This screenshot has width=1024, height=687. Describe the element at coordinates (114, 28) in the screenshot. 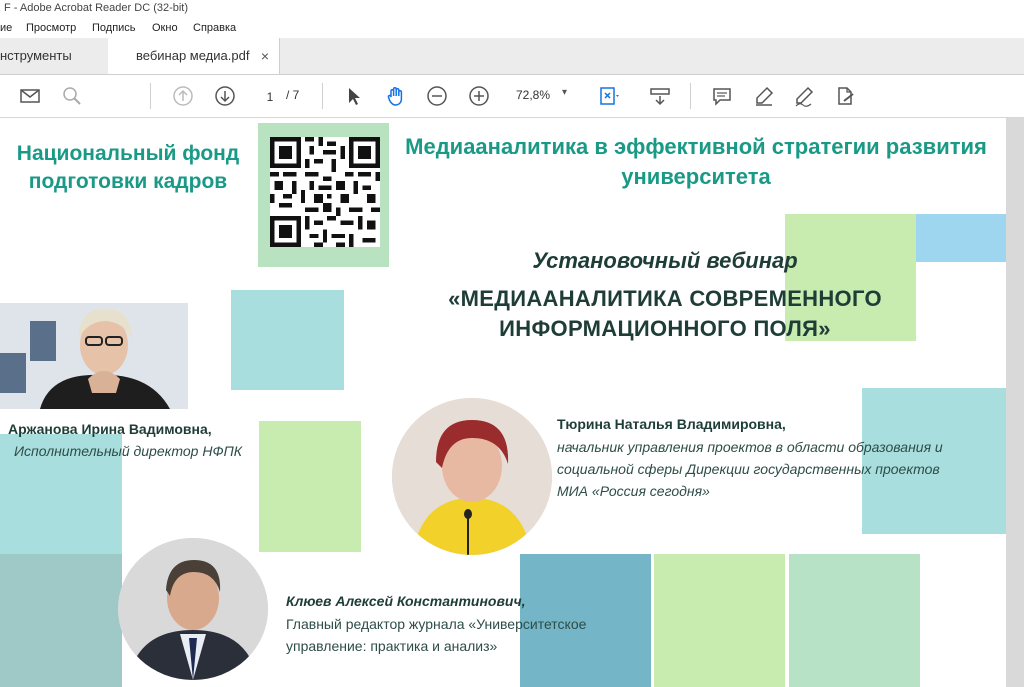

I see `menu-item-sign: Подпись` at that location.